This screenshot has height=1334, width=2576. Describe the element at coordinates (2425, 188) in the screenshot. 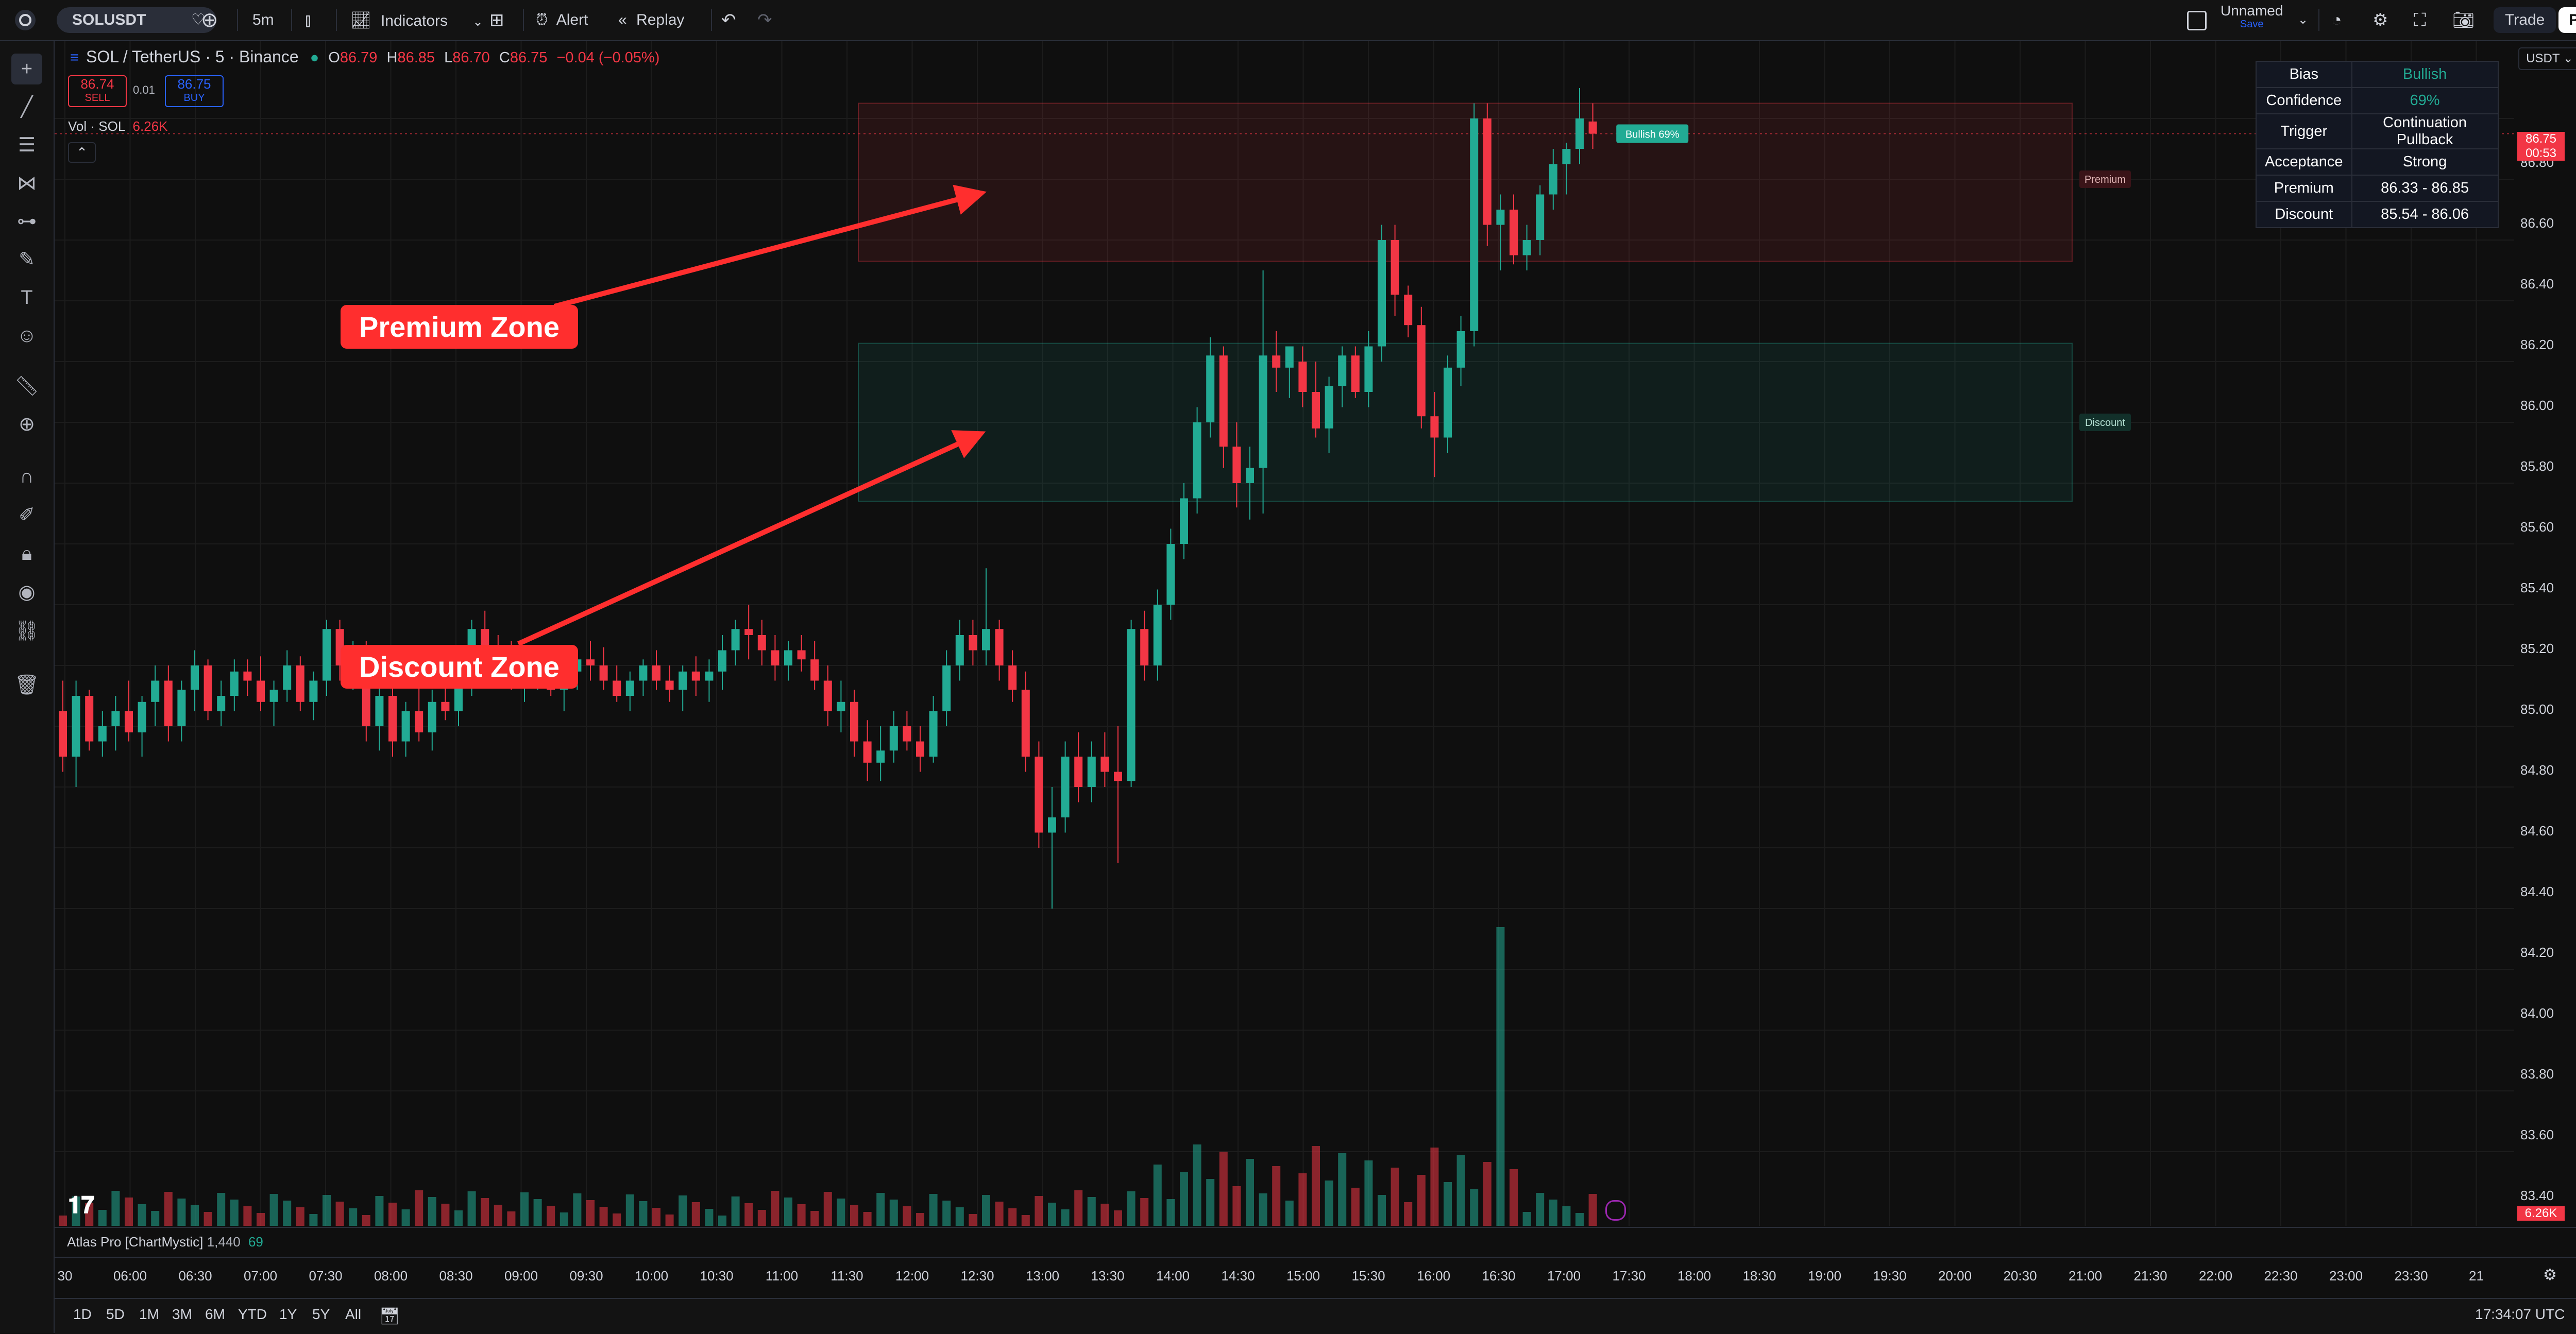

I see `info-value: 86.33 - 86.85` at that location.